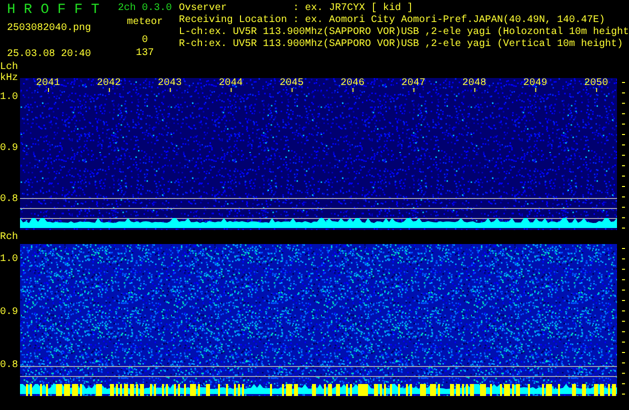  I want to click on info-label: Receiving Location, so click(233, 20).